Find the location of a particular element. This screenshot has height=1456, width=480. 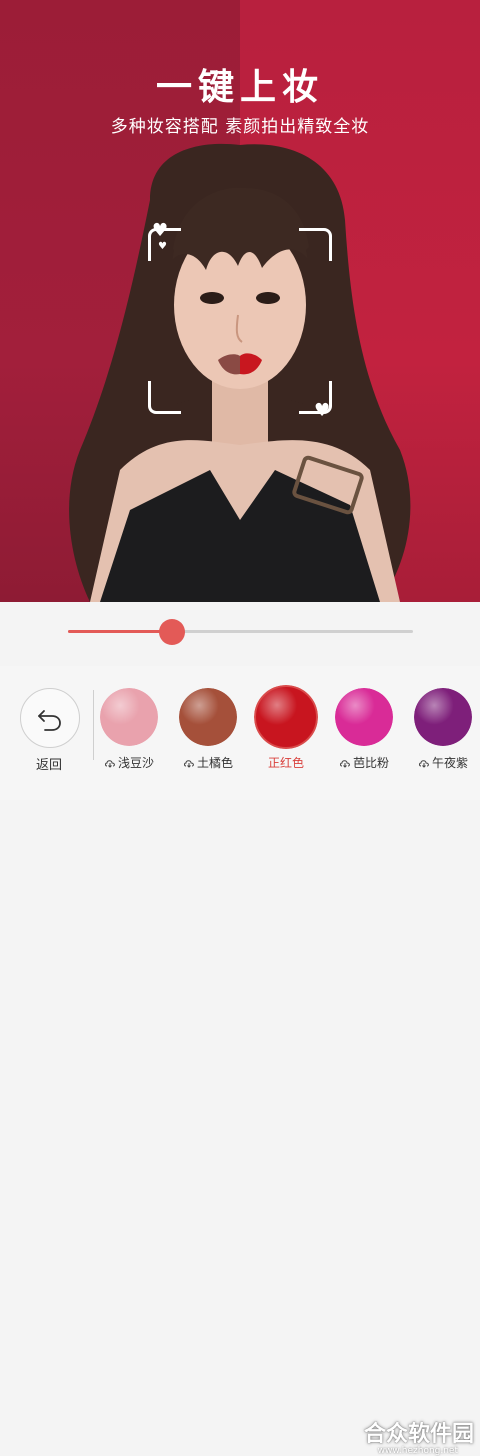

scan-corner-bottom-left is located at coordinates (164, 397).